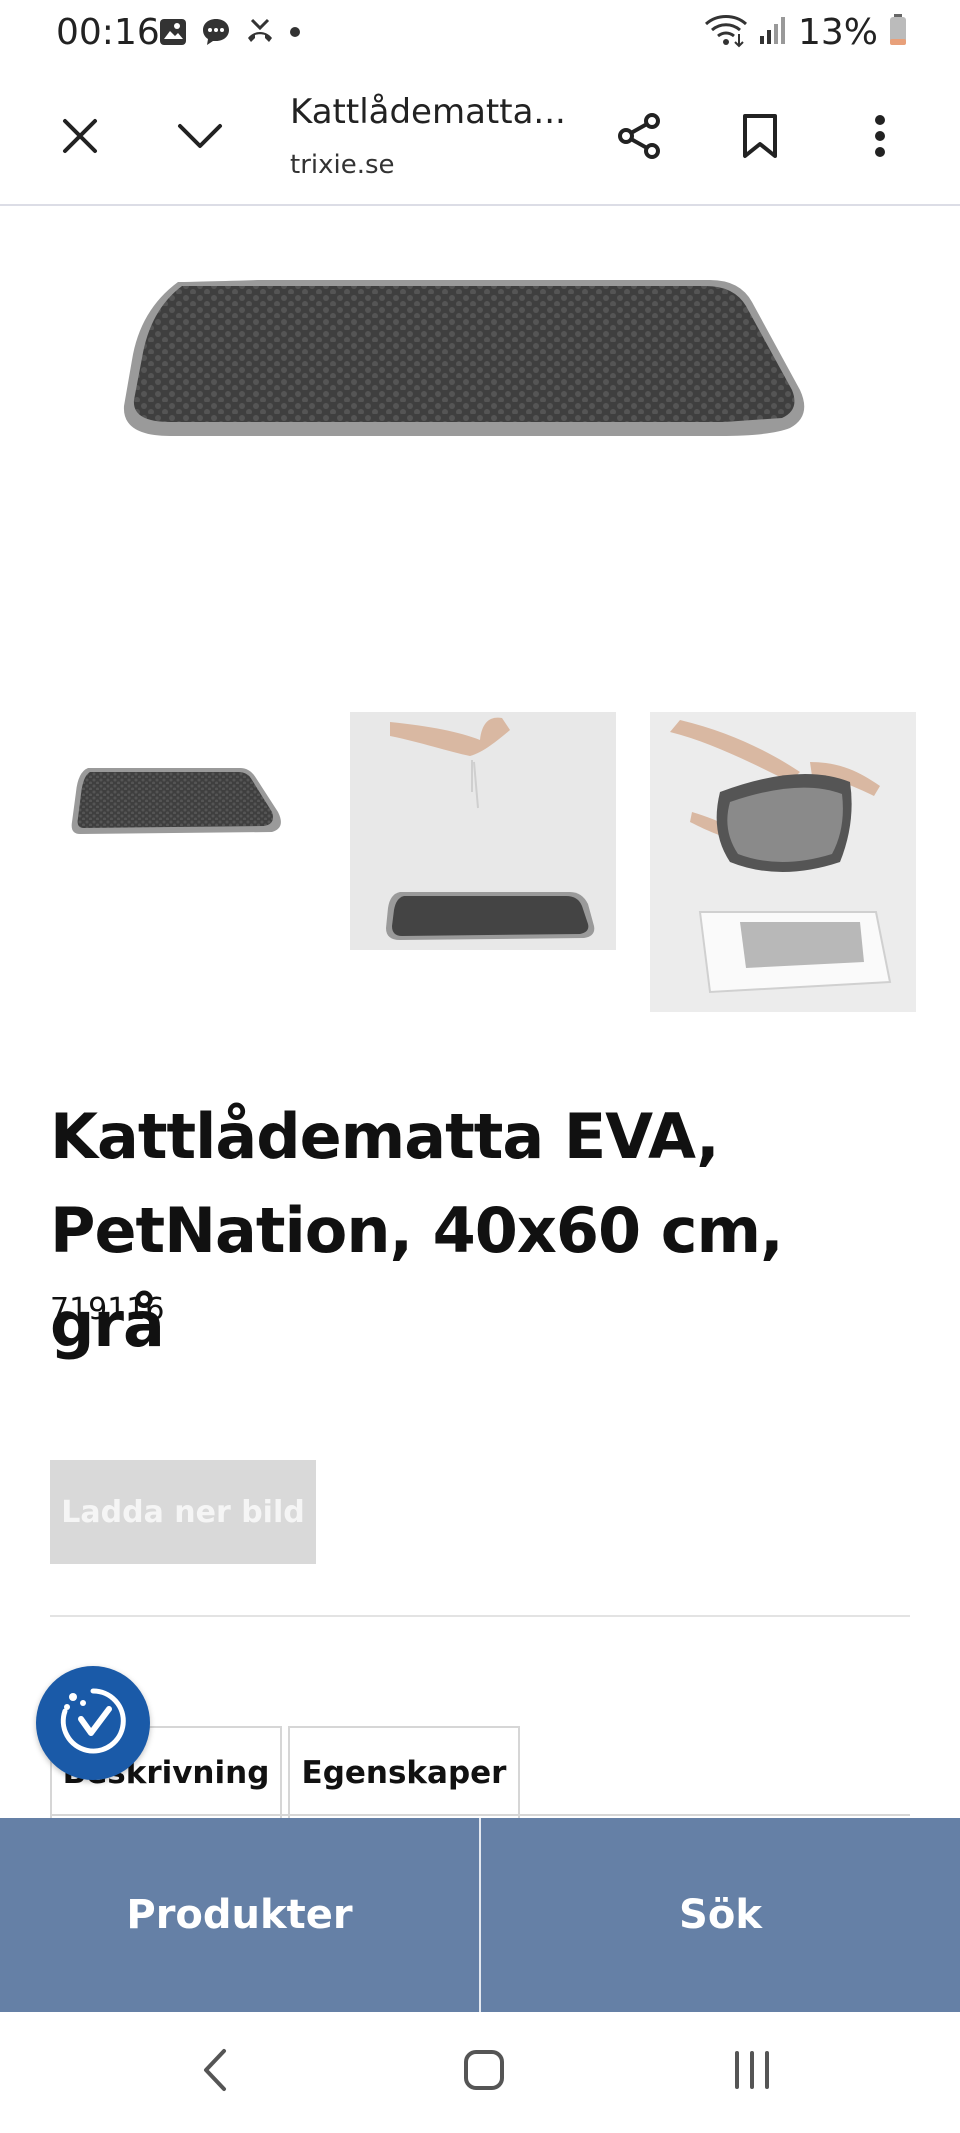 Image resolution: width=960 pixels, height=2133 pixels. What do you see at coordinates (216, 34) in the screenshot?
I see `chat-notification-icon` at bounding box center [216, 34].